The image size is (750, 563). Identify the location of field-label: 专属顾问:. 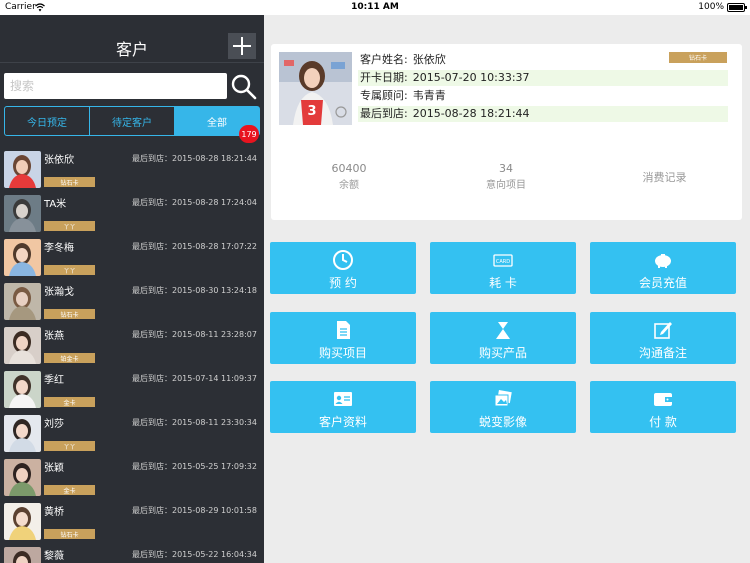
(384, 95).